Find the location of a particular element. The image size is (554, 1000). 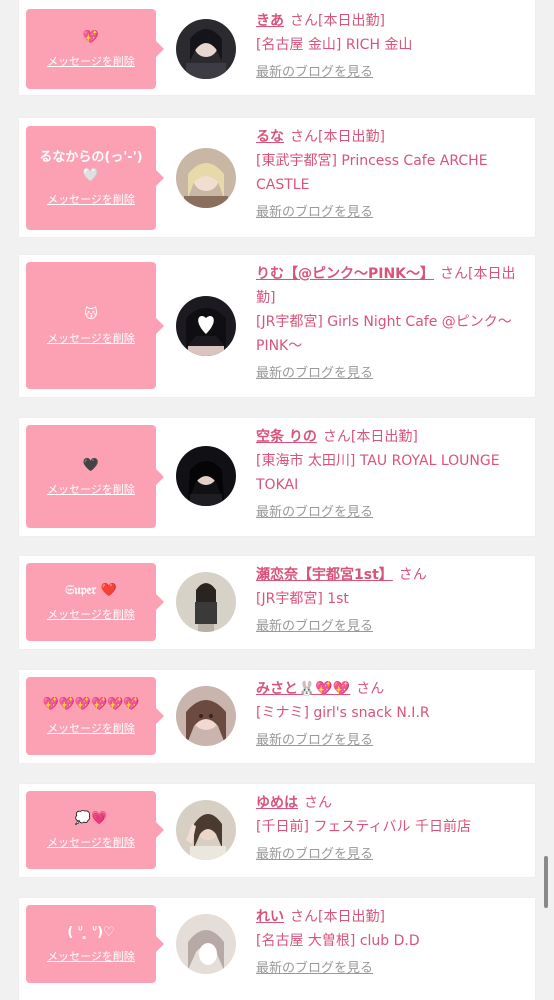

girl-name-link: ゆめは is located at coordinates (277, 803).